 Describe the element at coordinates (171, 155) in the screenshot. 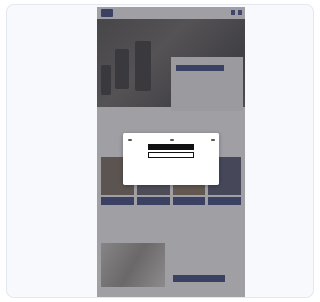

I see `cookie-settings-button` at that location.